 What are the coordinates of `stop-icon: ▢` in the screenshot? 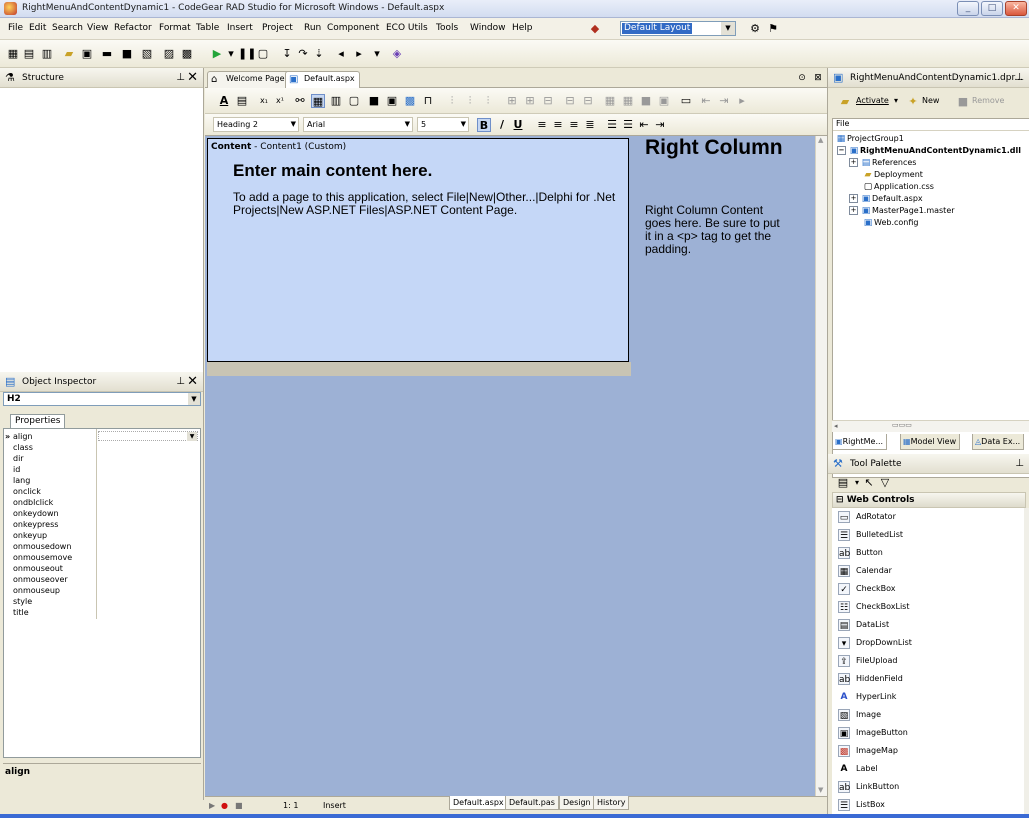 It's located at (263, 54).